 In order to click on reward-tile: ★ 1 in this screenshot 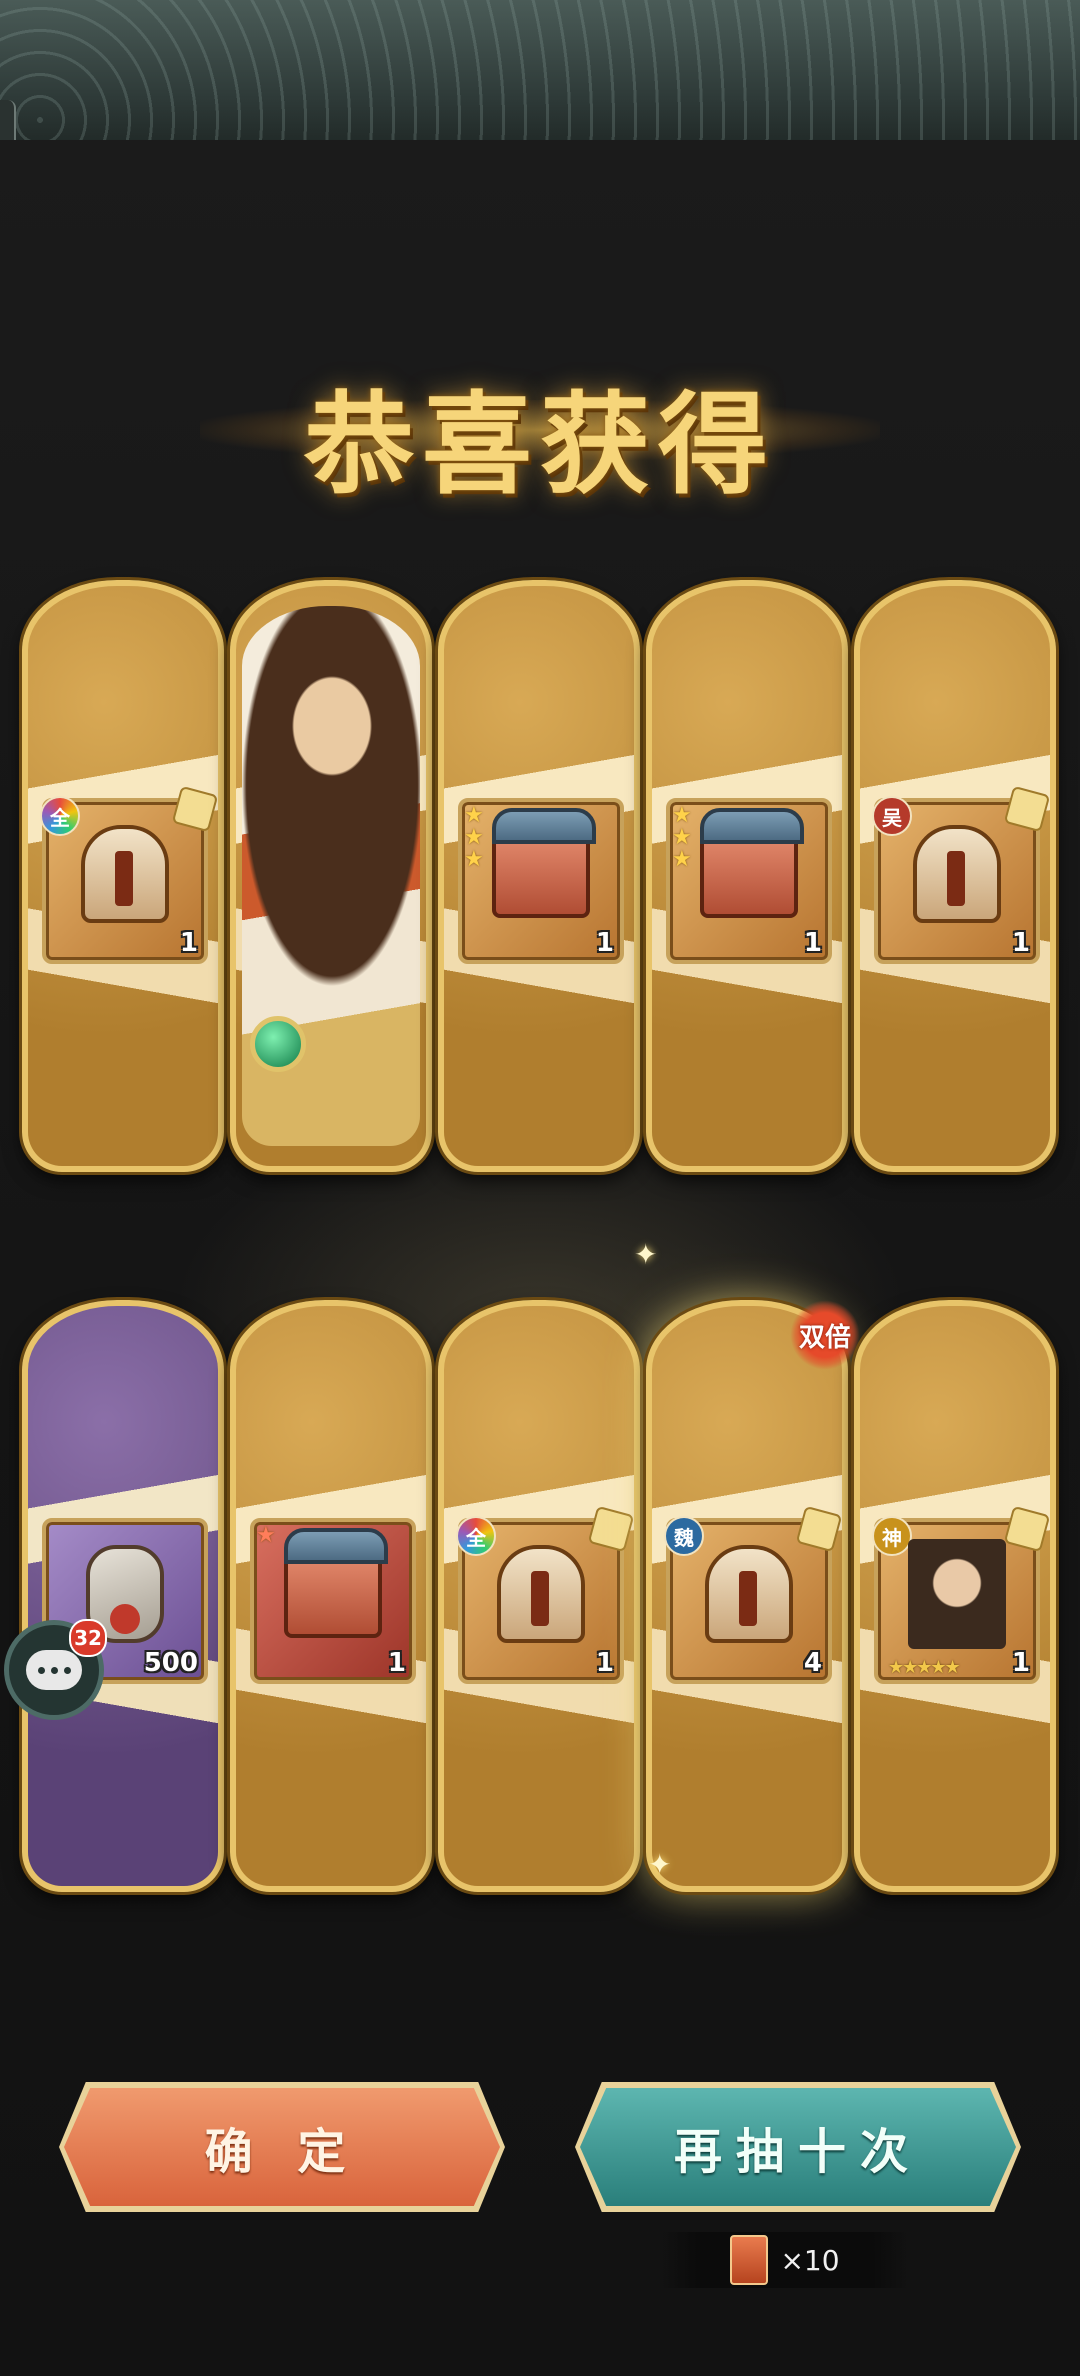, I will do `click(333, 1601)`.